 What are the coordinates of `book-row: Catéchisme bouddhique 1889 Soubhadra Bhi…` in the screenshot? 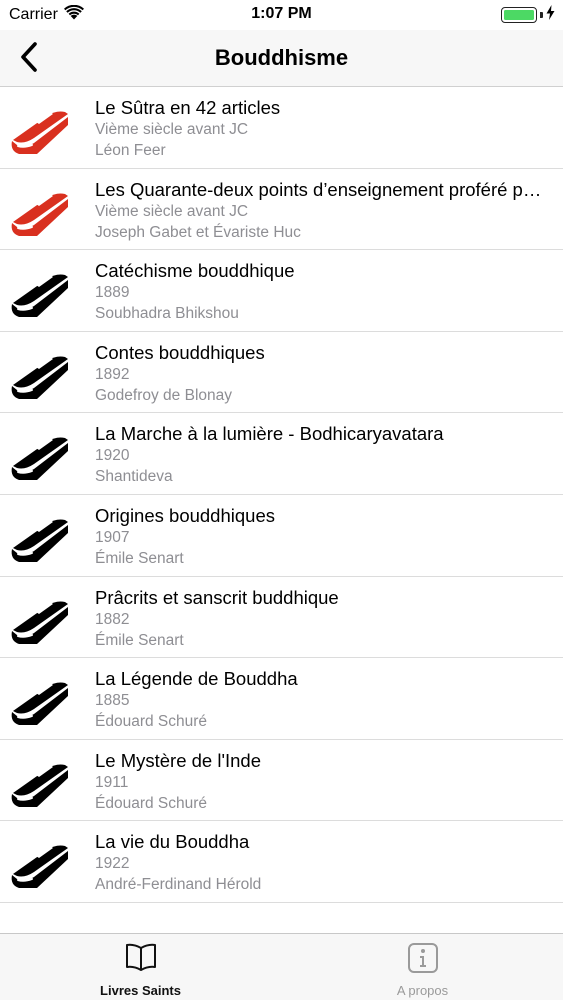 It's located at (281, 291).